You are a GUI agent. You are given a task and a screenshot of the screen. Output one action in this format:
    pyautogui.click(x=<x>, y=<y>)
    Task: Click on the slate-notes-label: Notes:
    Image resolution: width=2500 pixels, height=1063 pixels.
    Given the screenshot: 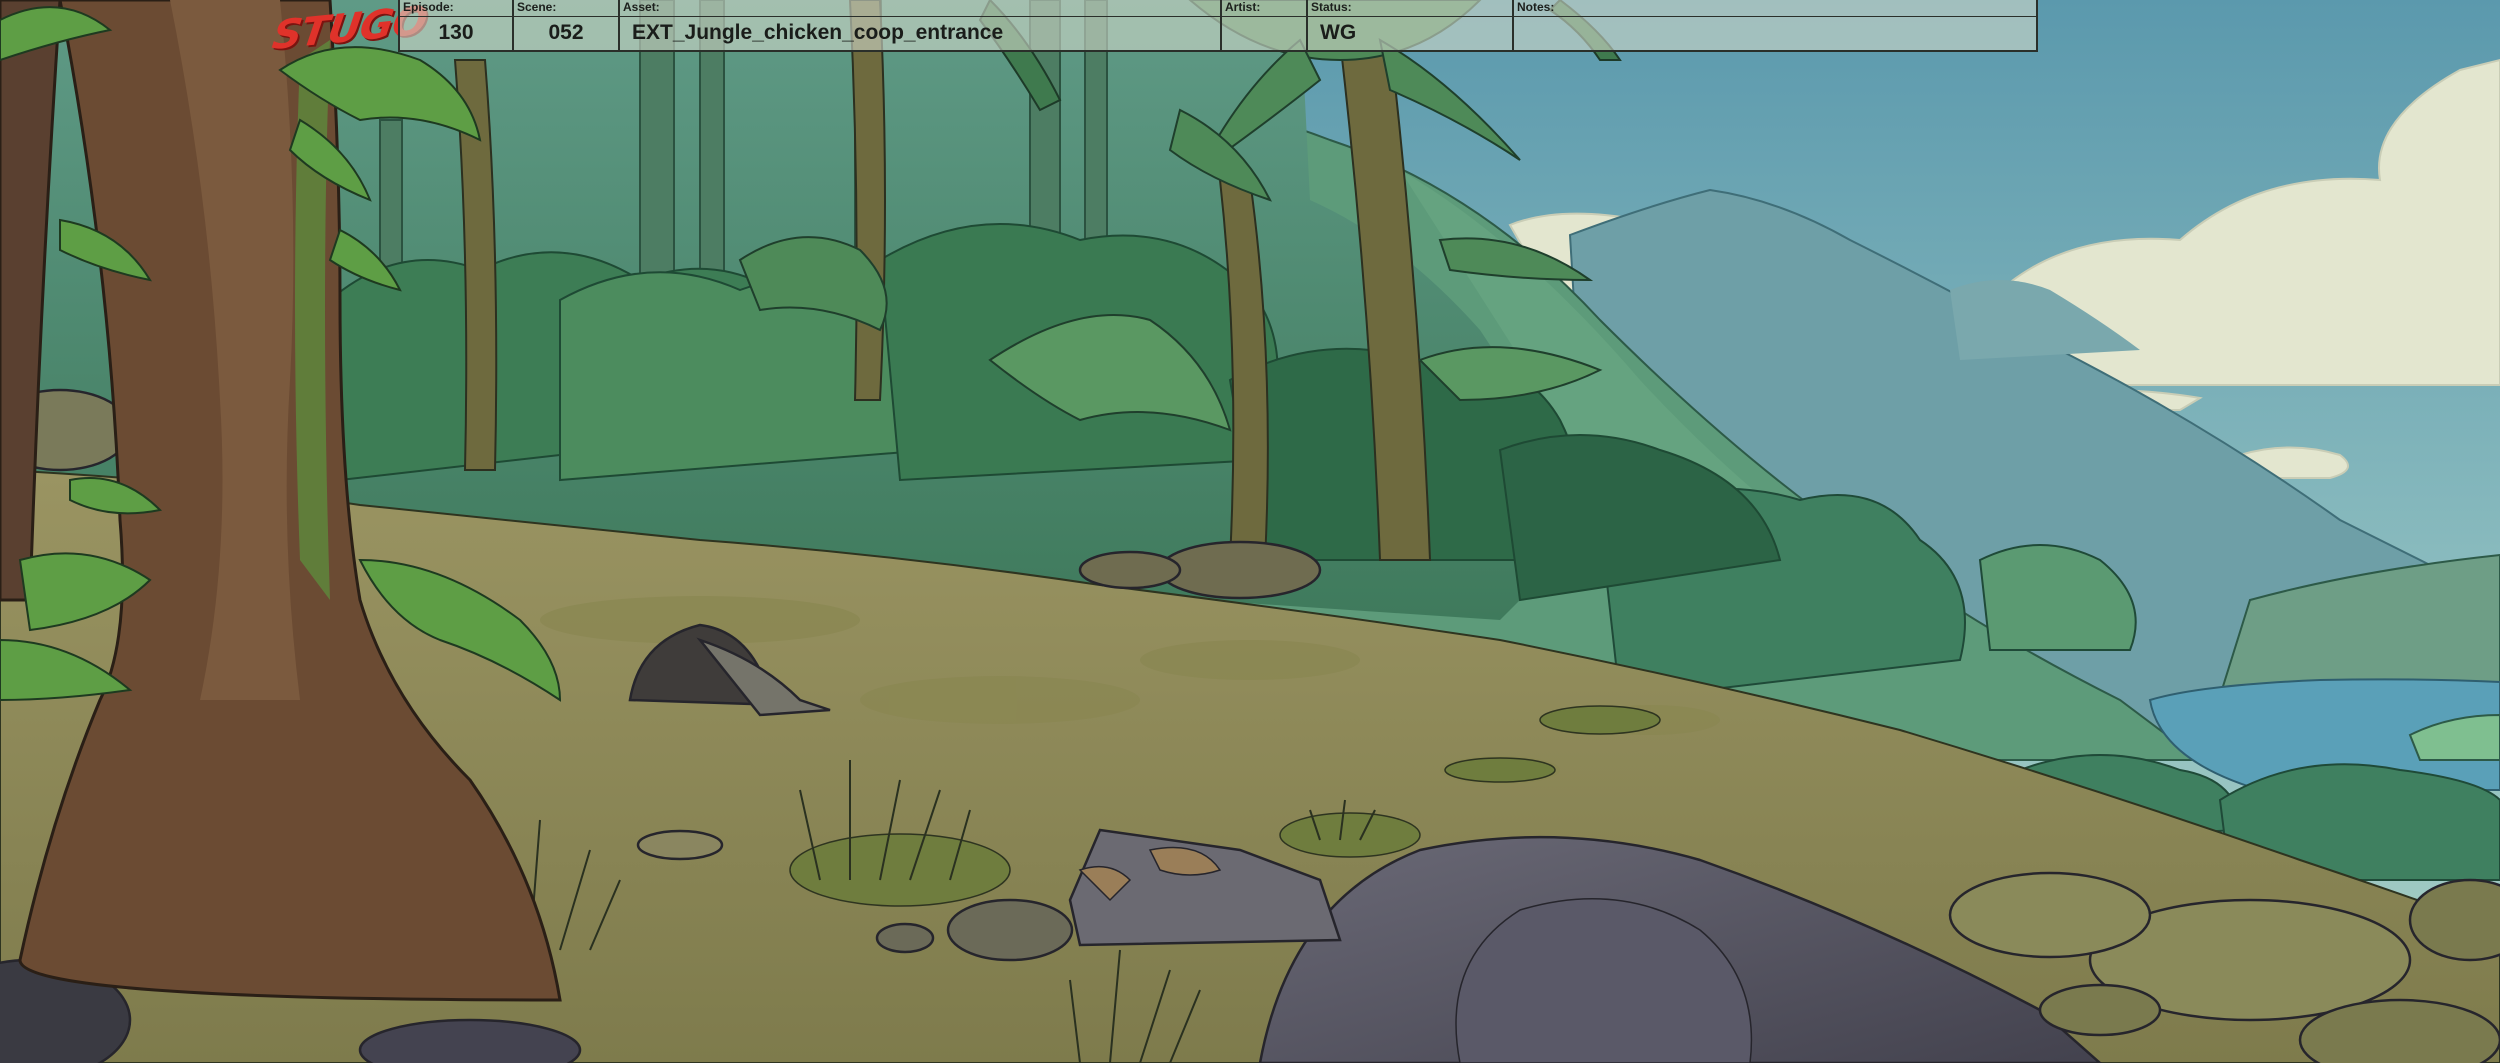 What is the action you would take?
    pyautogui.click(x=1536, y=7)
    